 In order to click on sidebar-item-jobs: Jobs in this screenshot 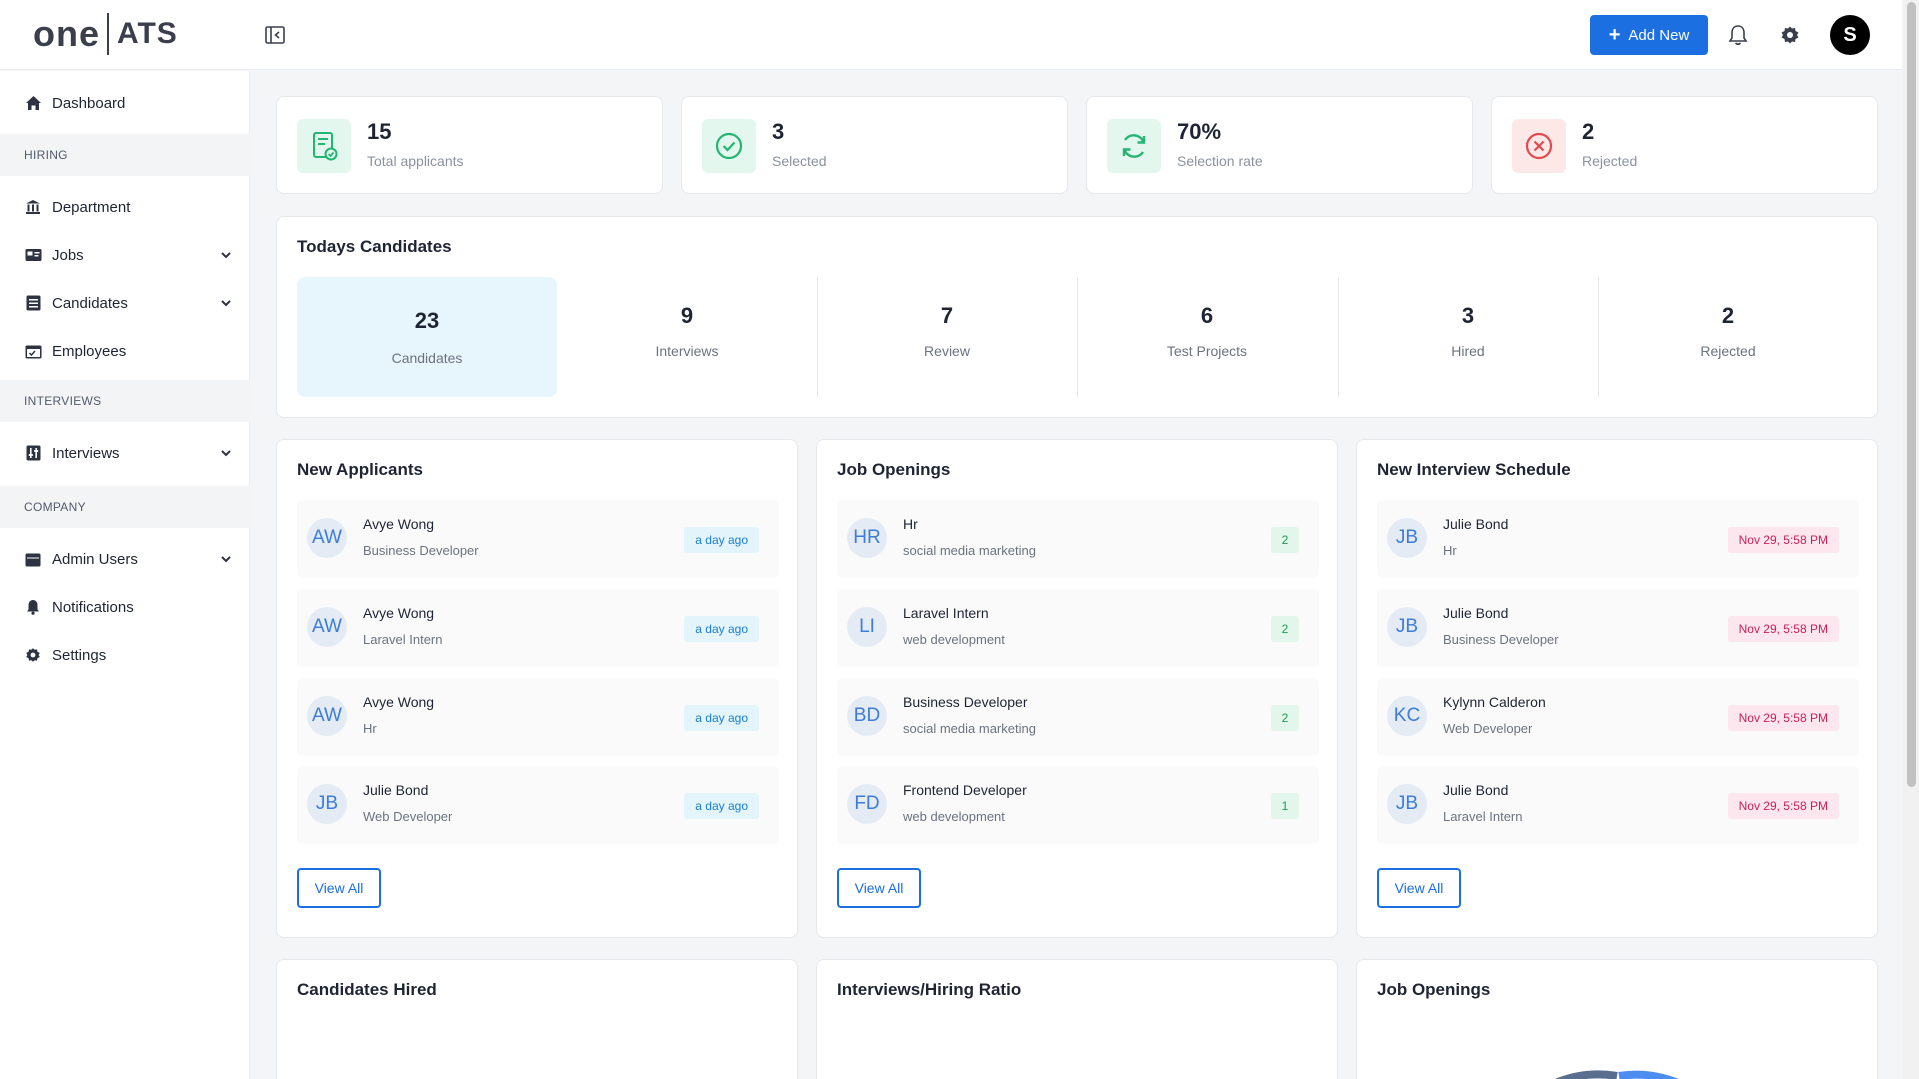, I will do `click(125, 255)`.